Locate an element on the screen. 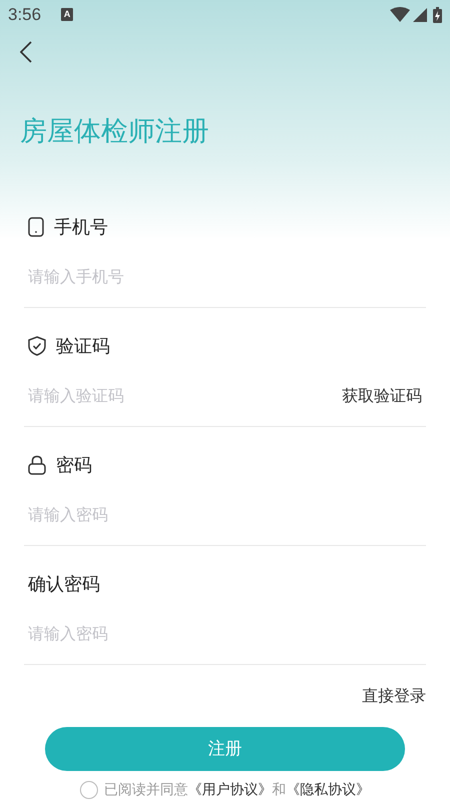  input-field: 请输入手机号 is located at coordinates (225, 278).